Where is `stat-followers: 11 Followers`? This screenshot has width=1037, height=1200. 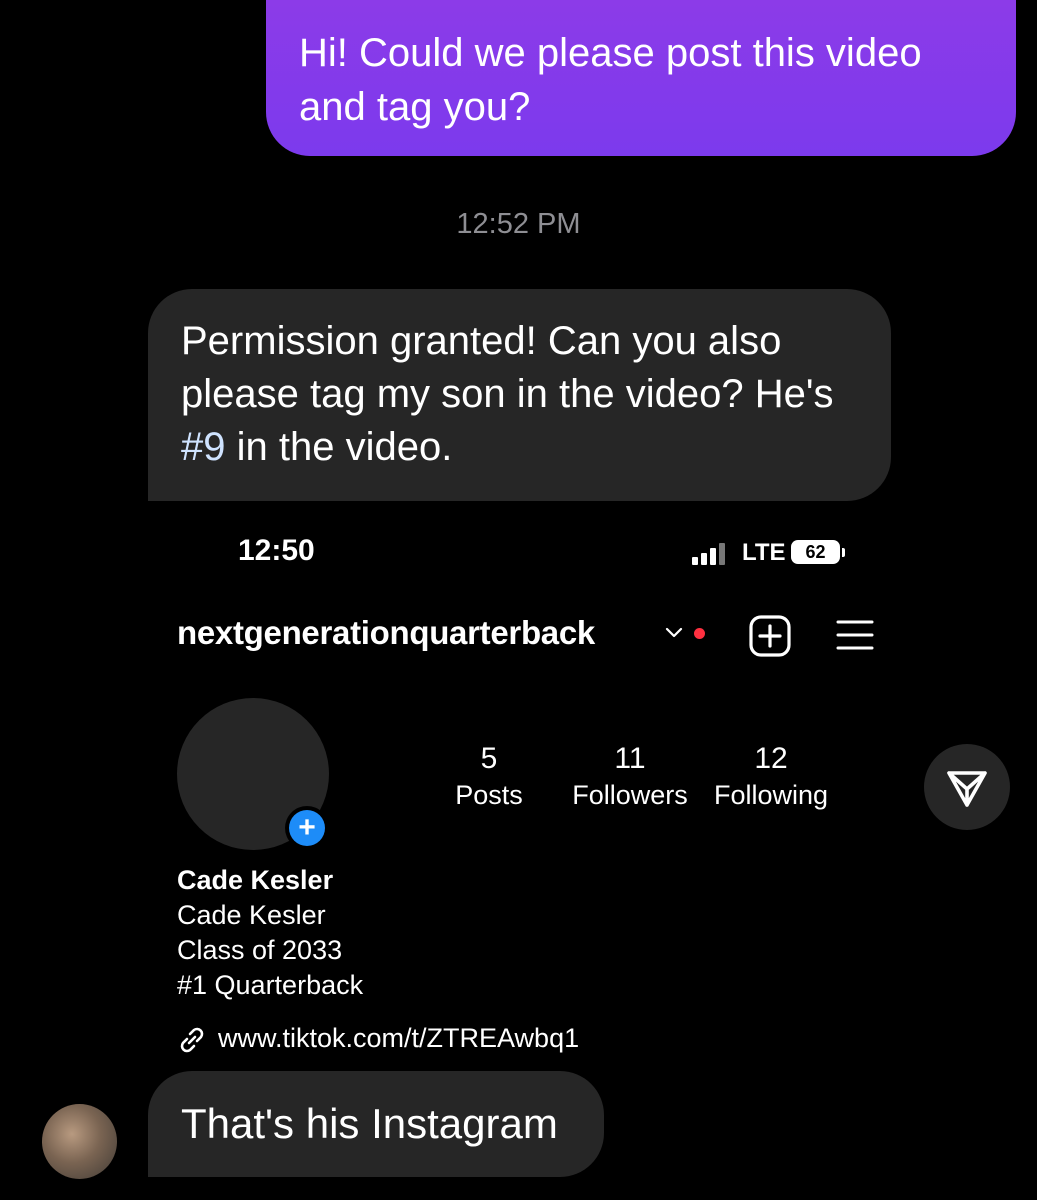
stat-followers: 11 Followers is located at coordinates (630, 778).